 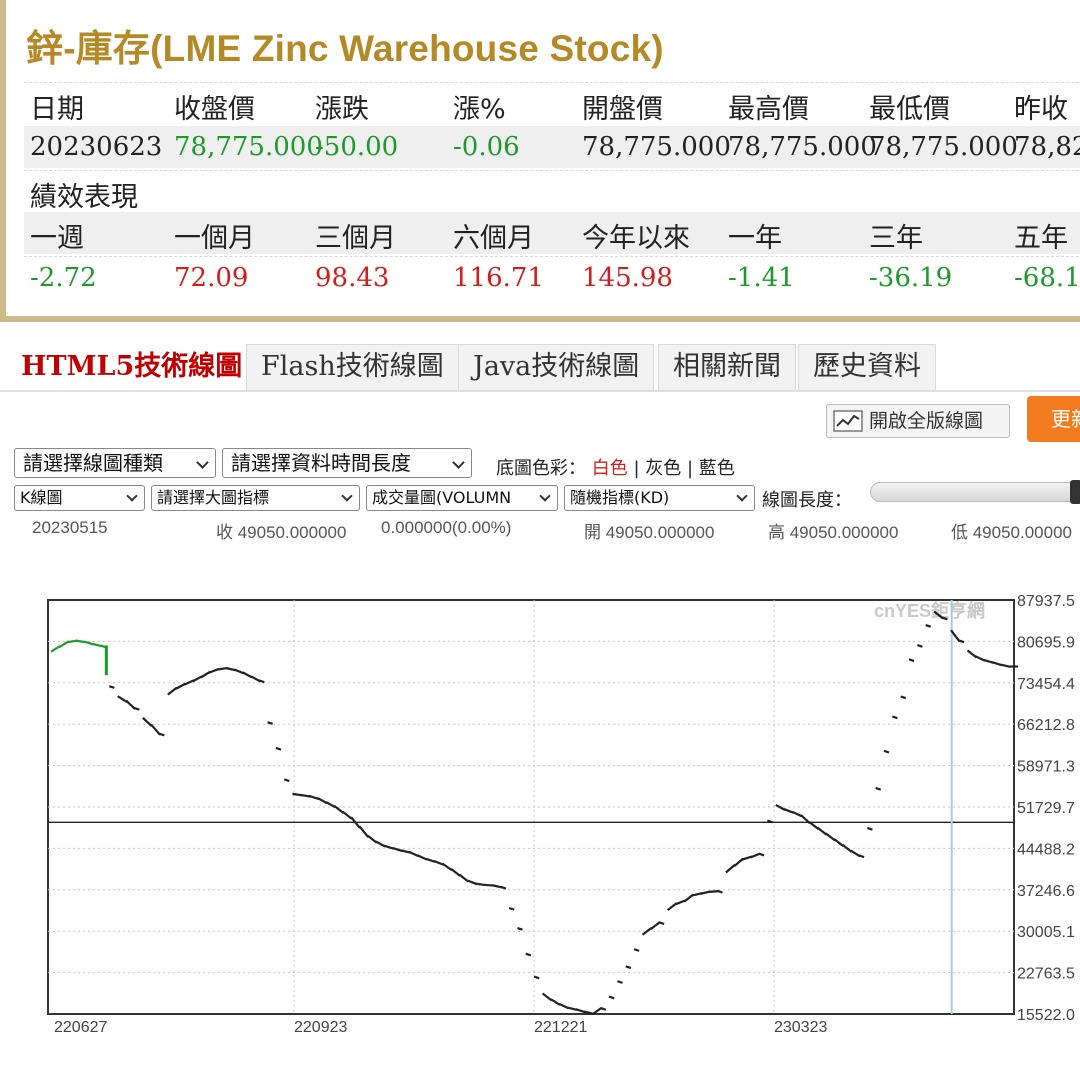 I want to click on perf-header-3y: 三年, so click(x=896, y=238).